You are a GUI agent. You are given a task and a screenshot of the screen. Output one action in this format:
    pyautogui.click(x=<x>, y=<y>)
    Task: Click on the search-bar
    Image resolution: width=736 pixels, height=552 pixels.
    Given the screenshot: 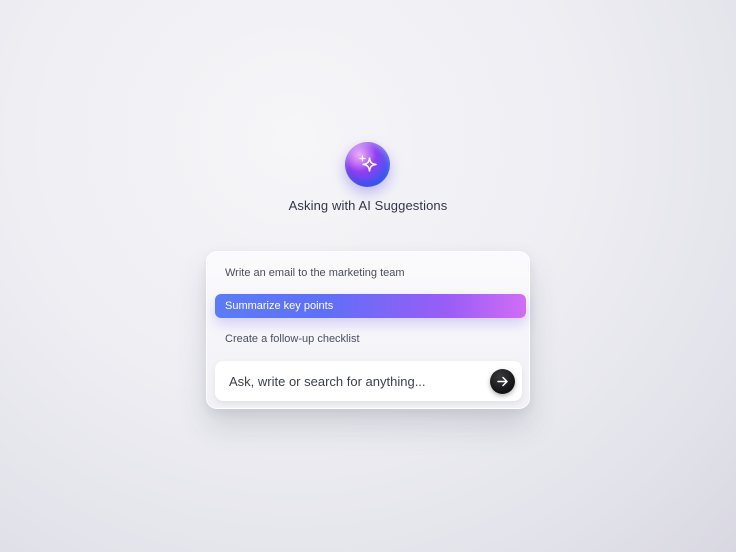 What is the action you would take?
    pyautogui.click(x=368, y=381)
    